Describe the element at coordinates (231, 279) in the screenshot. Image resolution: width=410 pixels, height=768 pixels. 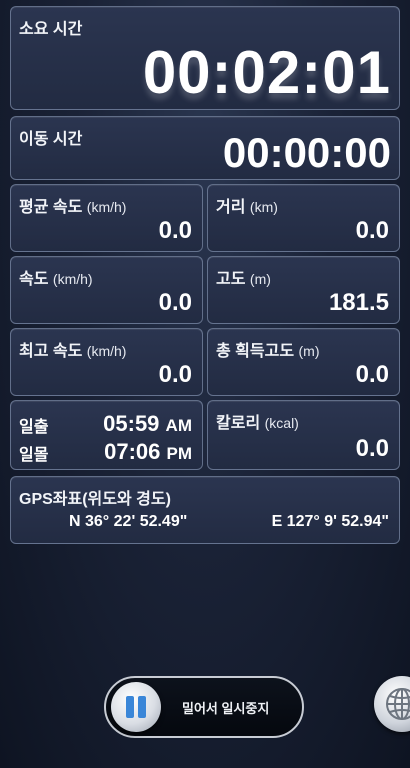
I see `altitude-label-text: 고도` at that location.